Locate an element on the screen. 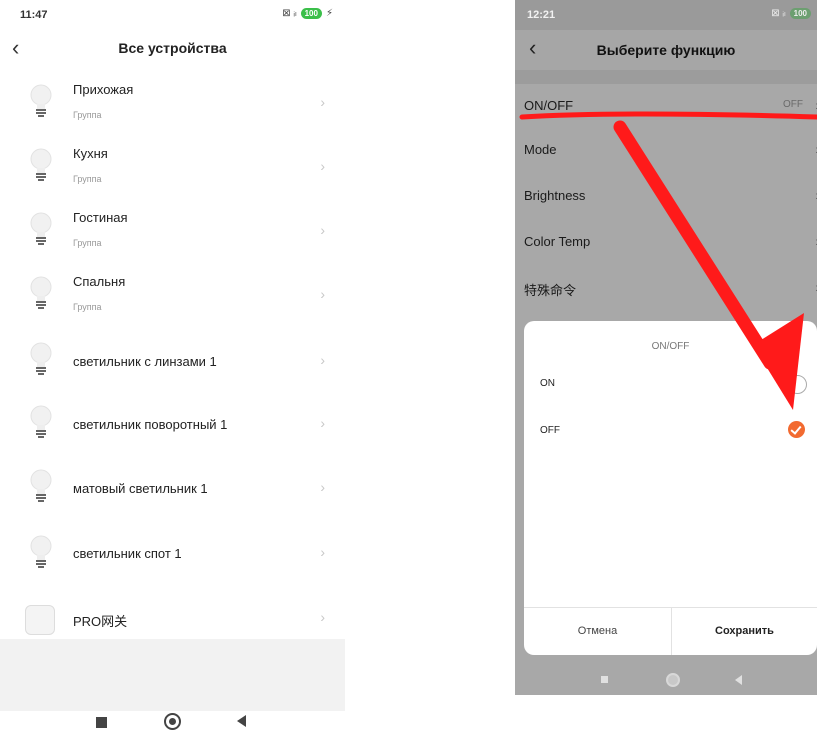 This screenshot has width=817, height=736. page-title: Выберите функцию is located at coordinates (666, 50).